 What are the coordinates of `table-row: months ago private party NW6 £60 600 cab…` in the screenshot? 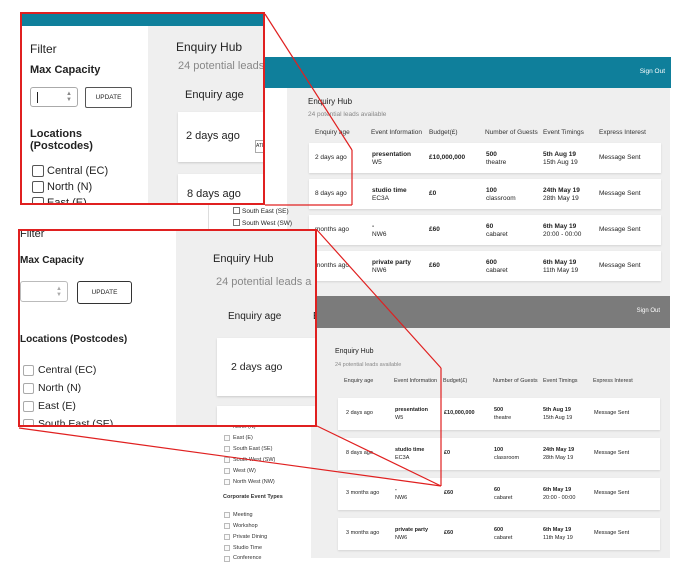 It's located at (485, 266).